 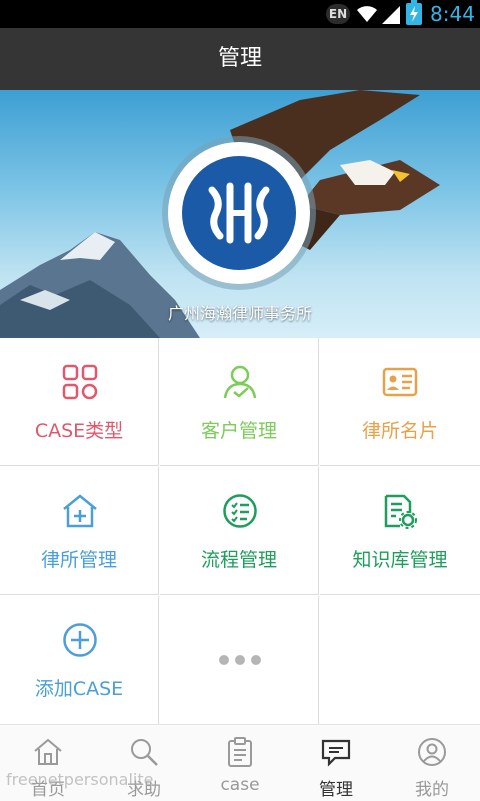 I want to click on tab-mine: 我的, so click(x=432, y=763).